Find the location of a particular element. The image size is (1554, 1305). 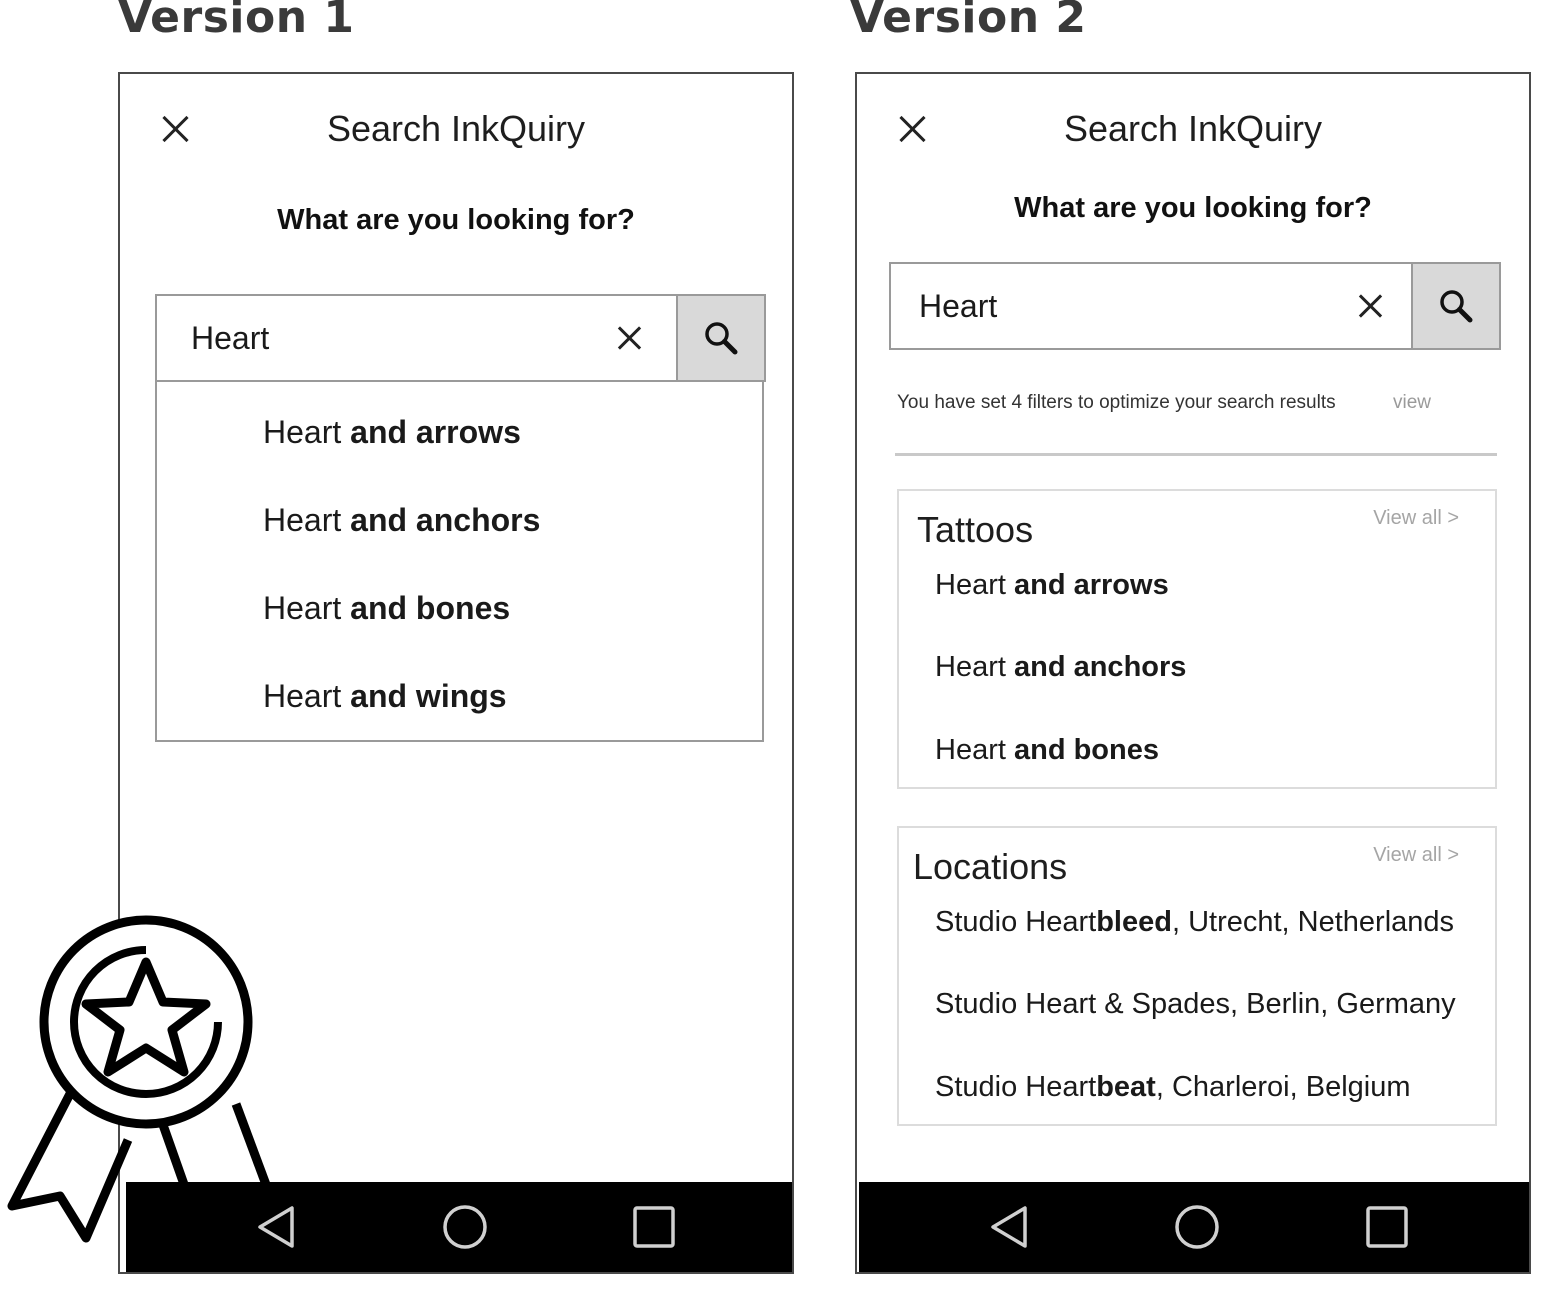

suggestion-item: Heart and bones is located at coordinates (386, 608).